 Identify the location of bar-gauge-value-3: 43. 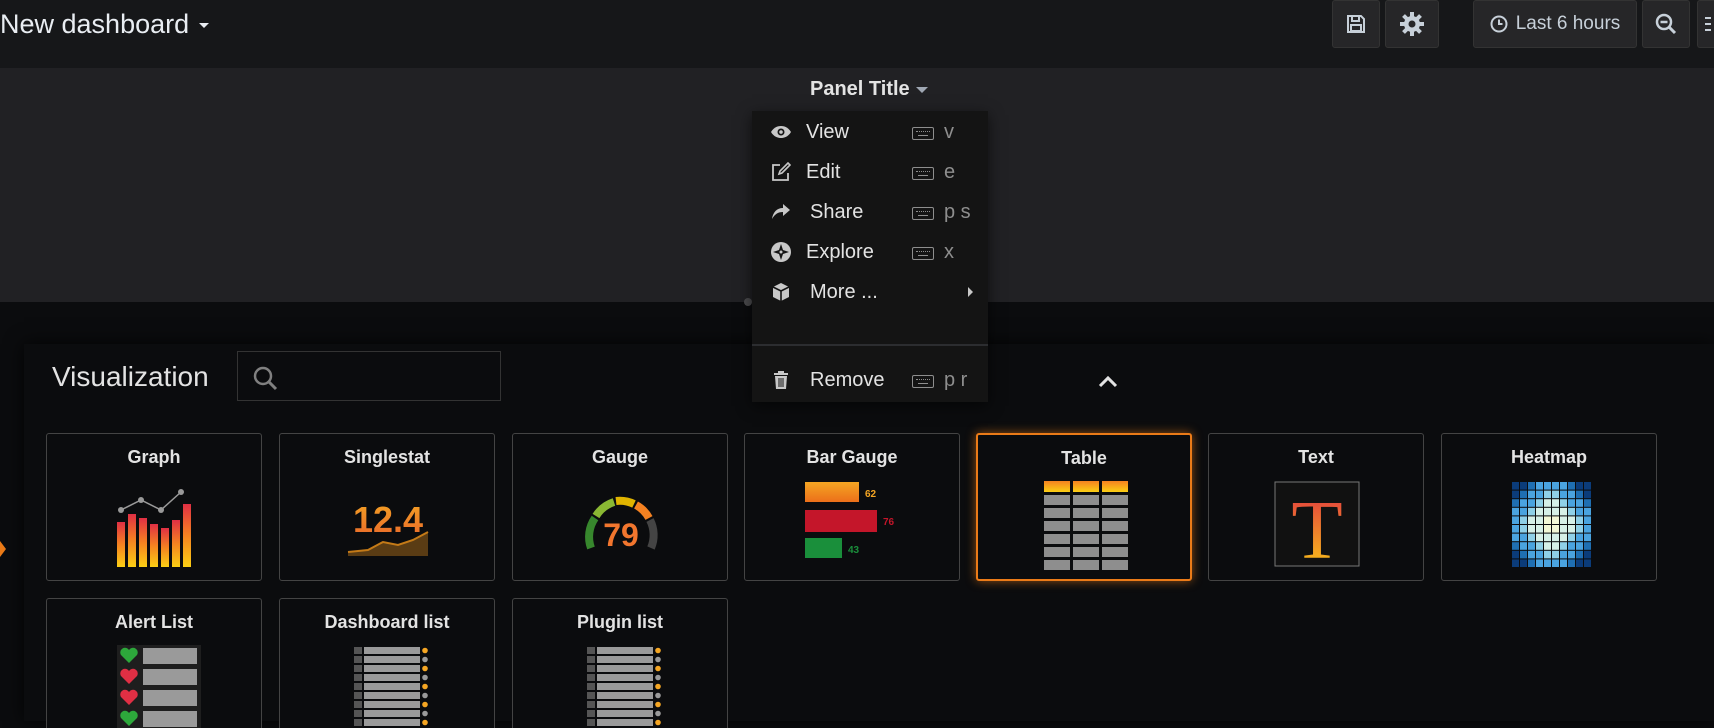
(854, 550).